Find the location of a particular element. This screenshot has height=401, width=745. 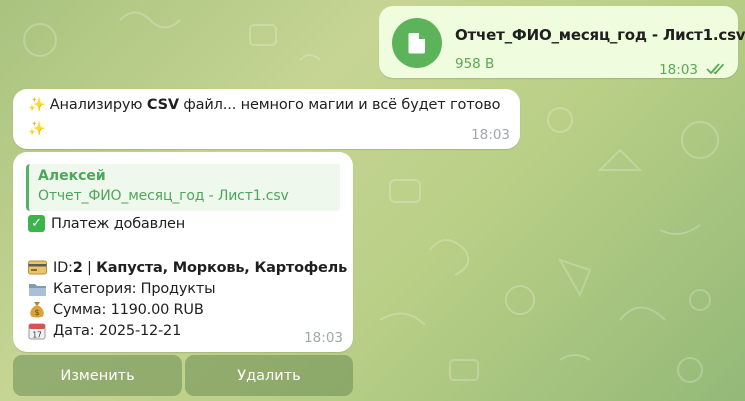

calendar-icon: 17 is located at coordinates (37, 331).